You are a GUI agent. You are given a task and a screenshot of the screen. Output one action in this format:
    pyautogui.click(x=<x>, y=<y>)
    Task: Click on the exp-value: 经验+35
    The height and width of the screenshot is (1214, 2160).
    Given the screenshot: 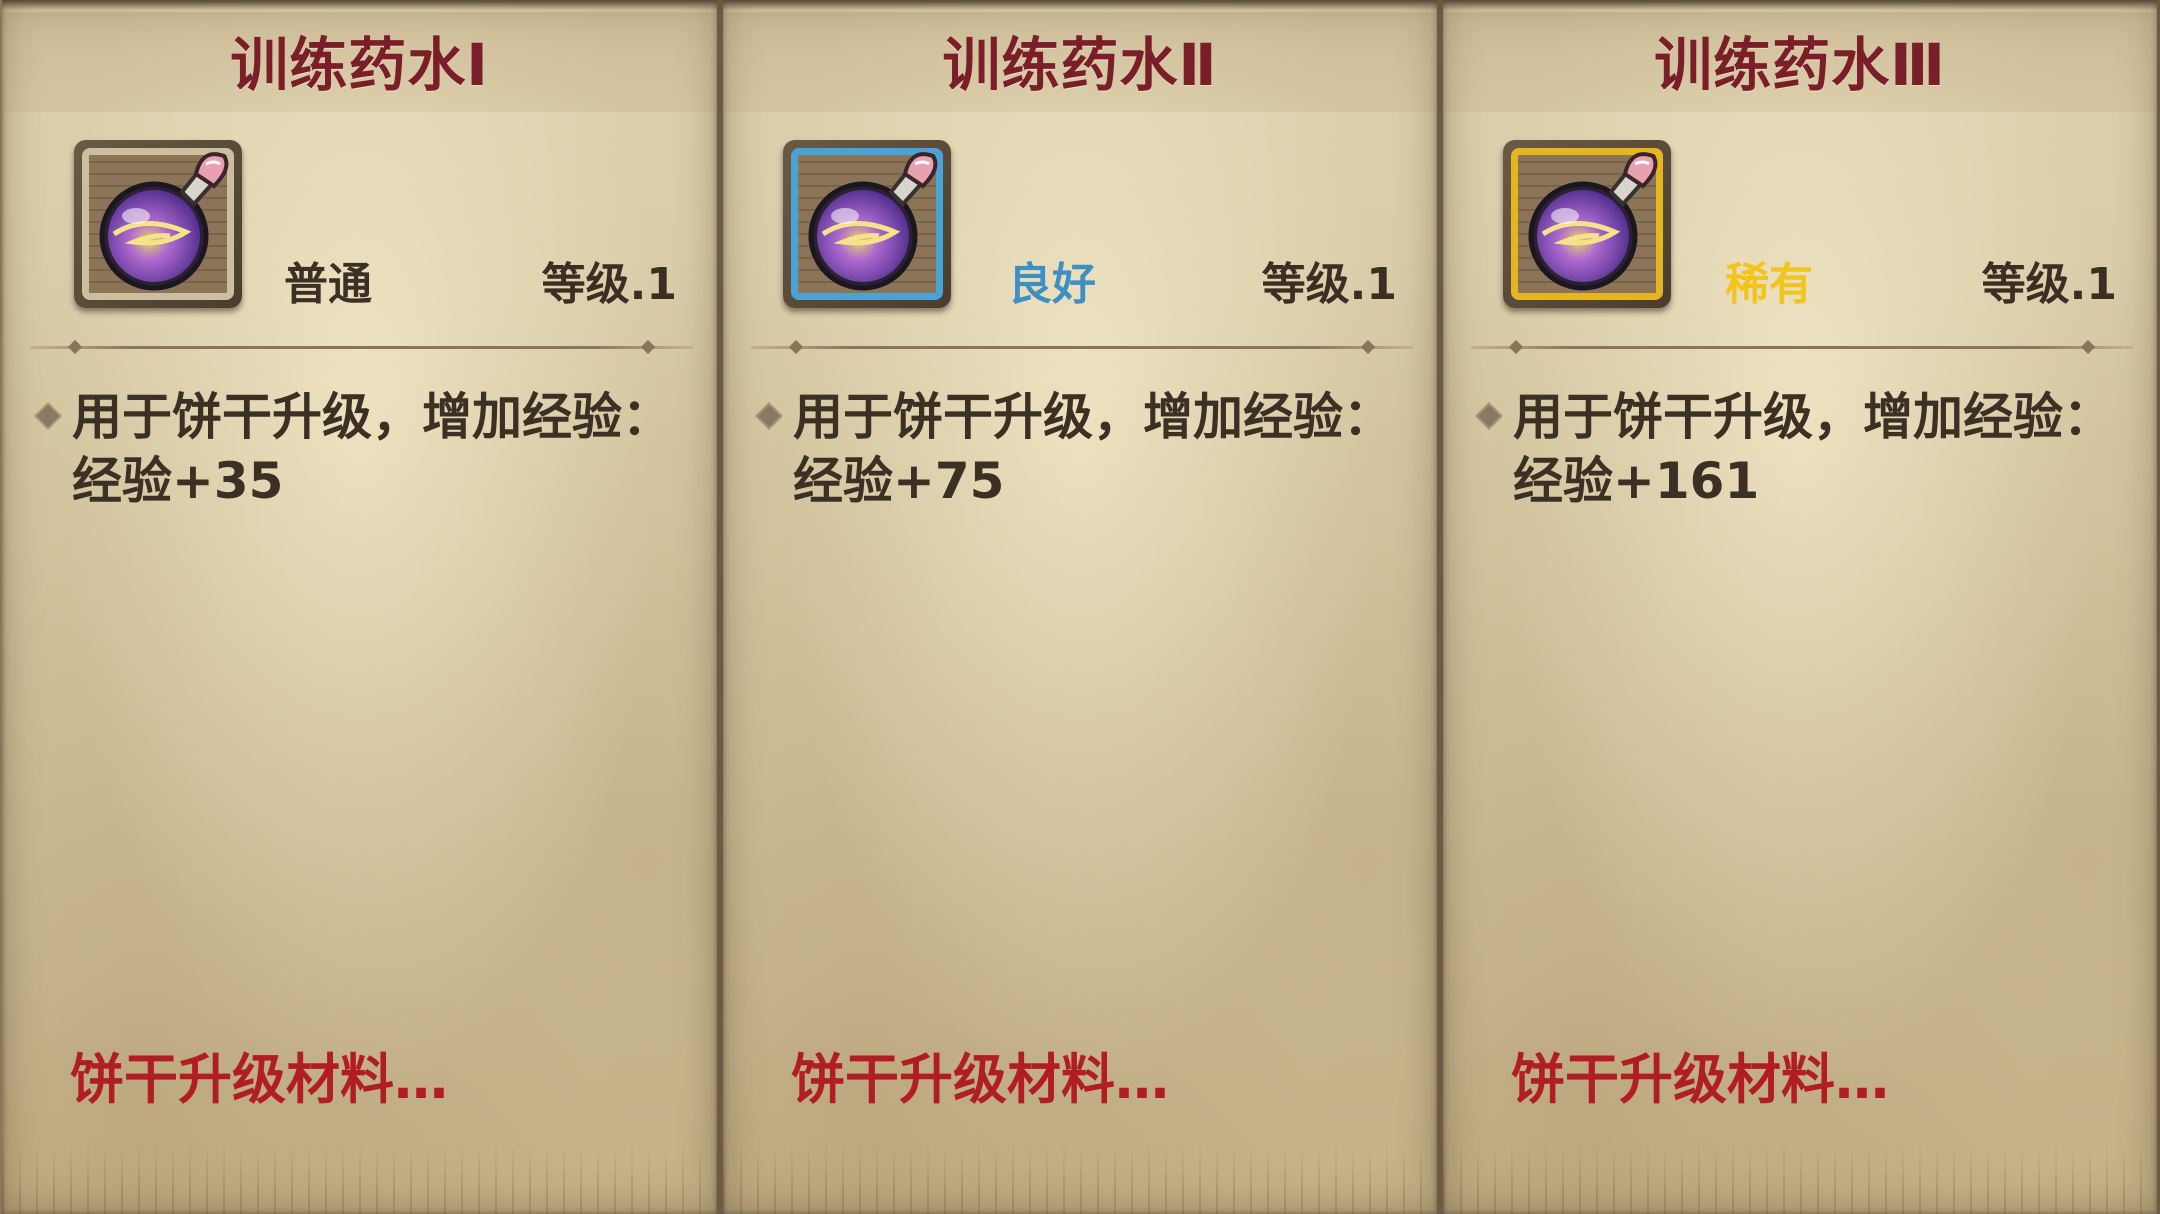 What is the action you would take?
    pyautogui.click(x=178, y=481)
    